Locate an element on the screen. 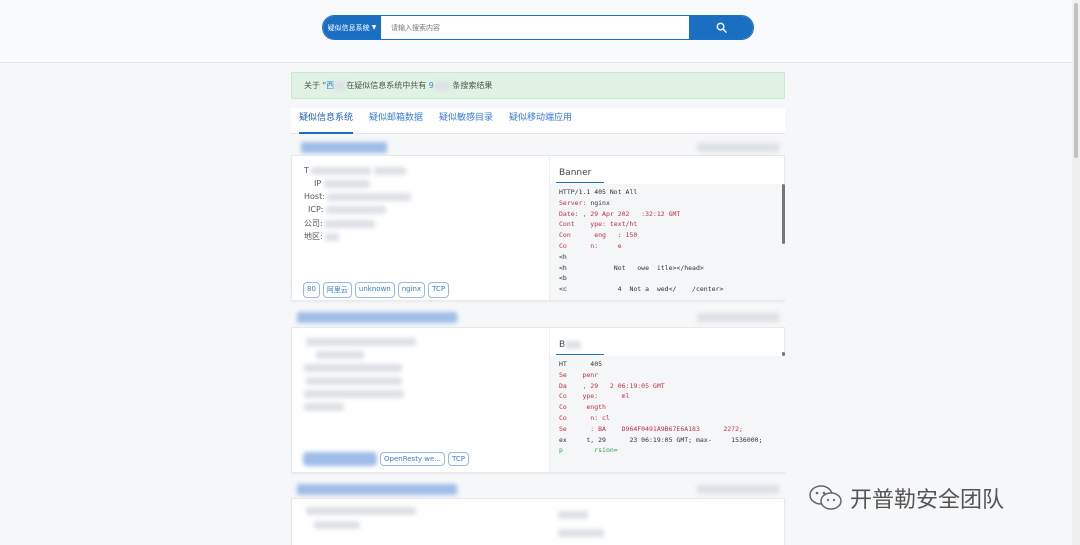 The height and width of the screenshot is (545, 1080). banner-line: Se penr is located at coordinates (579, 374).